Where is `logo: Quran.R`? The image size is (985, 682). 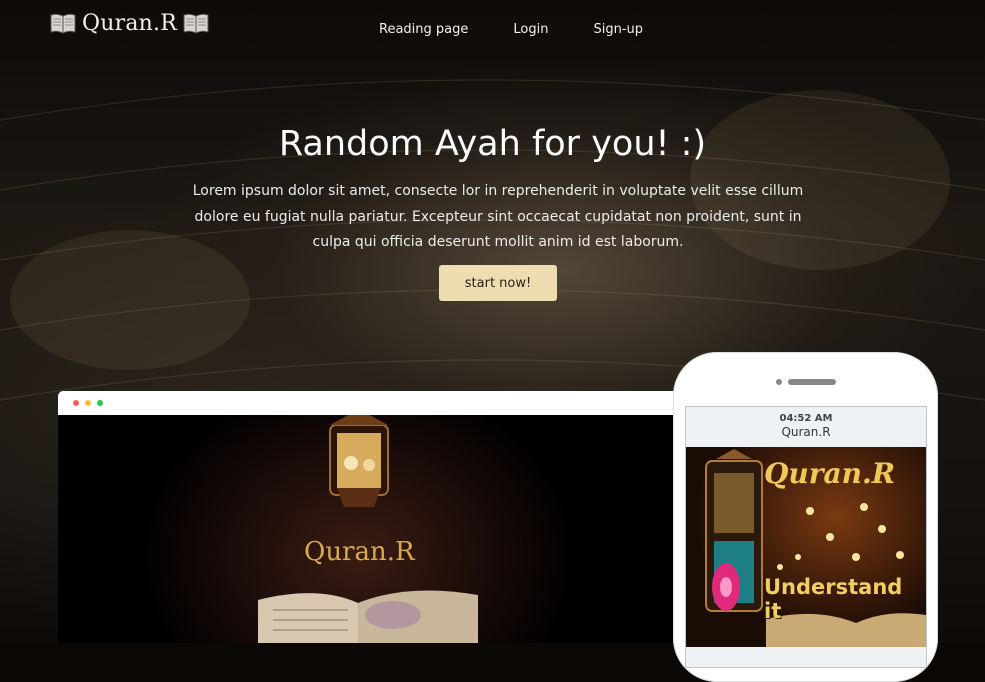 logo: Quran.R is located at coordinates (129, 23).